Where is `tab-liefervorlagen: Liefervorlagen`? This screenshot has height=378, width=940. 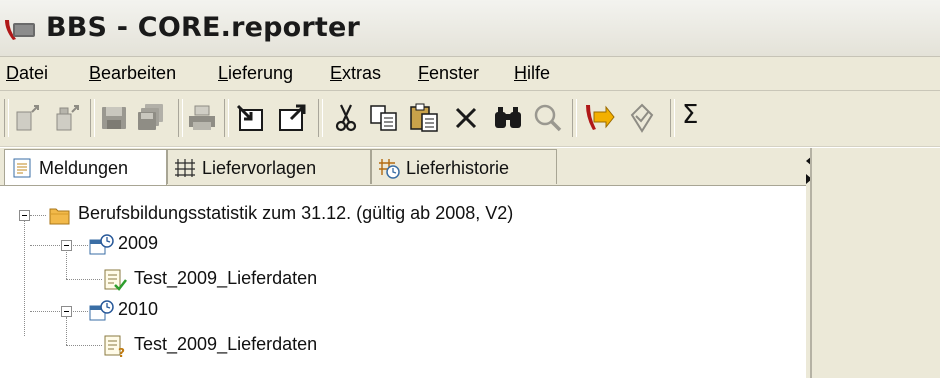 tab-liefervorlagen: Liefervorlagen is located at coordinates (269, 166).